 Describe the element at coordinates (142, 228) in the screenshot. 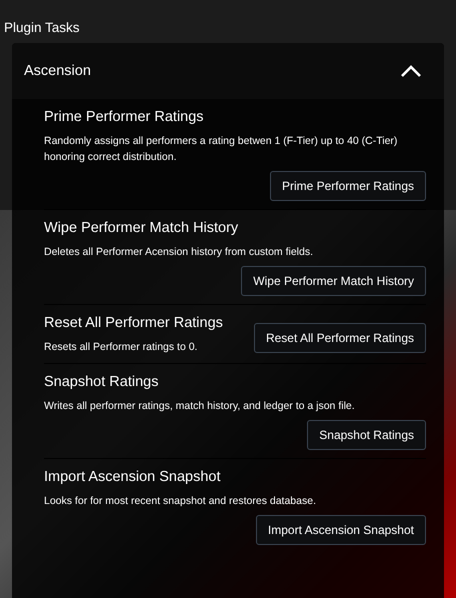

I see `task-title: Wipe Performer Match History` at that location.